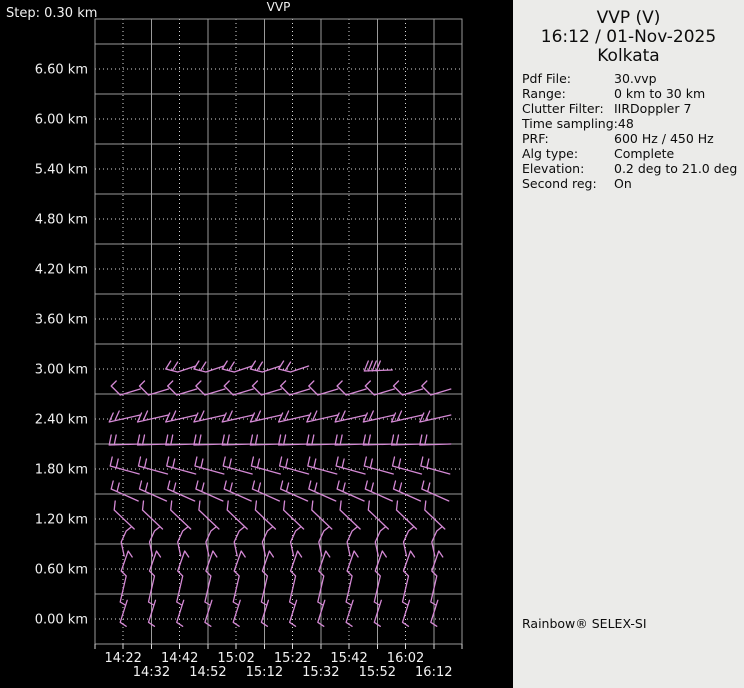 The width and height of the screenshot is (744, 688). Describe the element at coordinates (553, 168) in the screenshot. I see `panel-row-label: Elevation:` at that location.